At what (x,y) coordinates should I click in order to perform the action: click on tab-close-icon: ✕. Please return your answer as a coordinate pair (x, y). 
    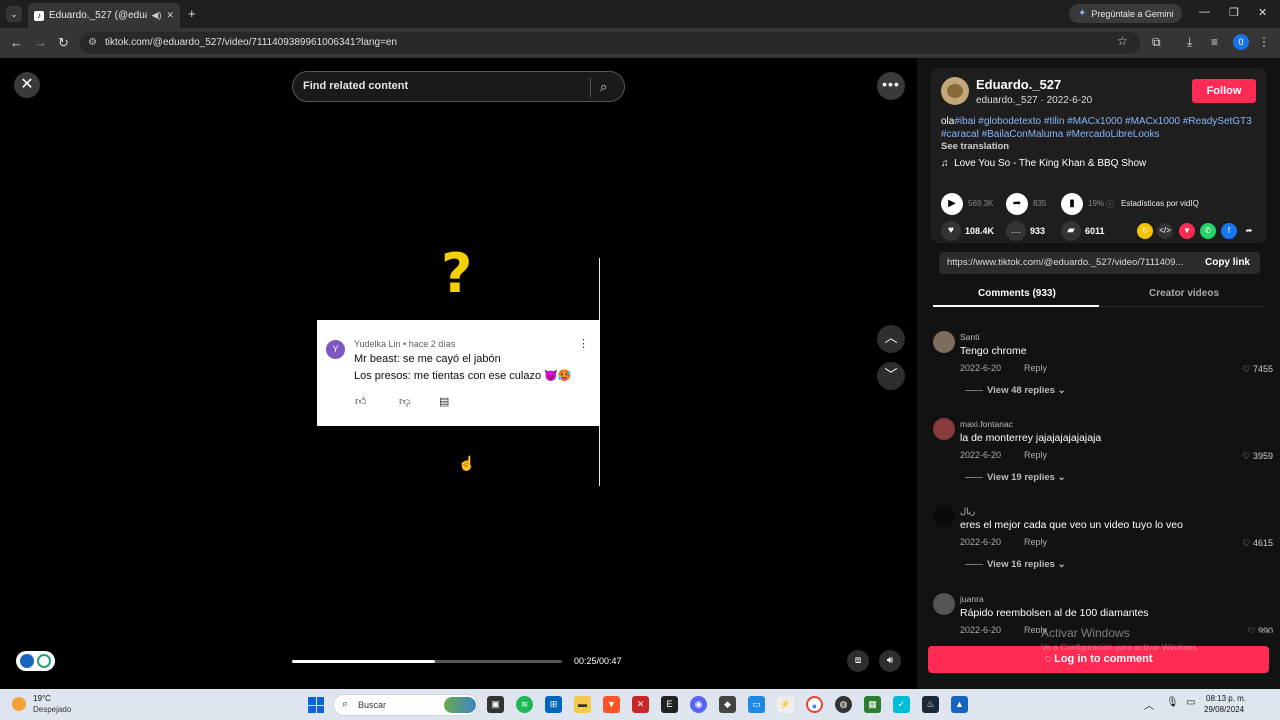
    Looking at the image, I should click on (170, 15).